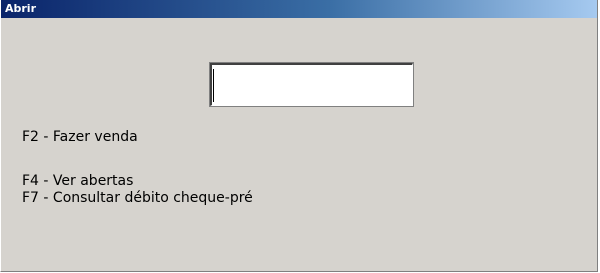 The width and height of the screenshot is (600, 273). What do you see at coordinates (299, 9) in the screenshot?
I see `title-bar: Abrir` at bounding box center [299, 9].